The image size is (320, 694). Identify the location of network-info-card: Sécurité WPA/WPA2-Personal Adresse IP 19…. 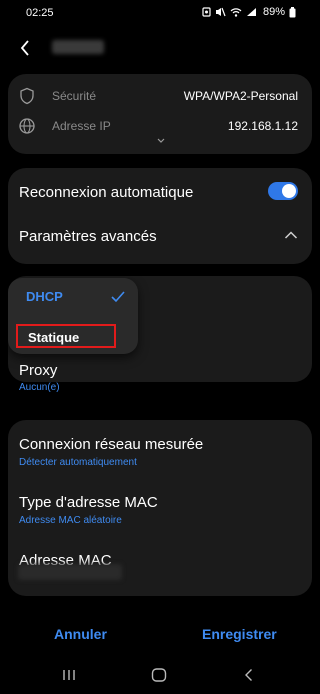
(160, 114).